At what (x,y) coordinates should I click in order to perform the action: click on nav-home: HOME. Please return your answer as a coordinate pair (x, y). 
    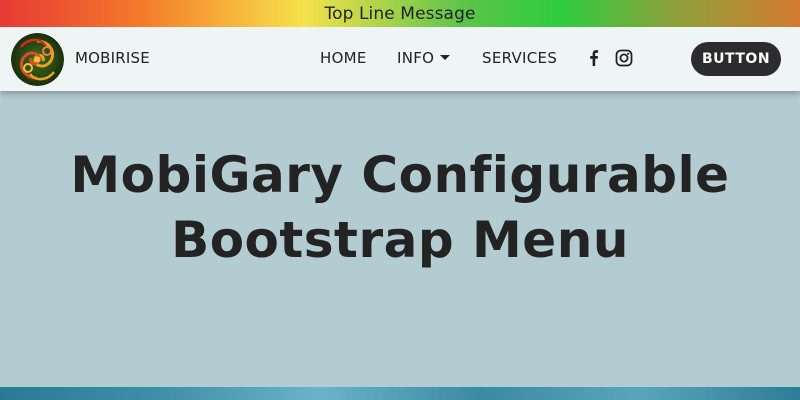
    Looking at the image, I should click on (343, 58).